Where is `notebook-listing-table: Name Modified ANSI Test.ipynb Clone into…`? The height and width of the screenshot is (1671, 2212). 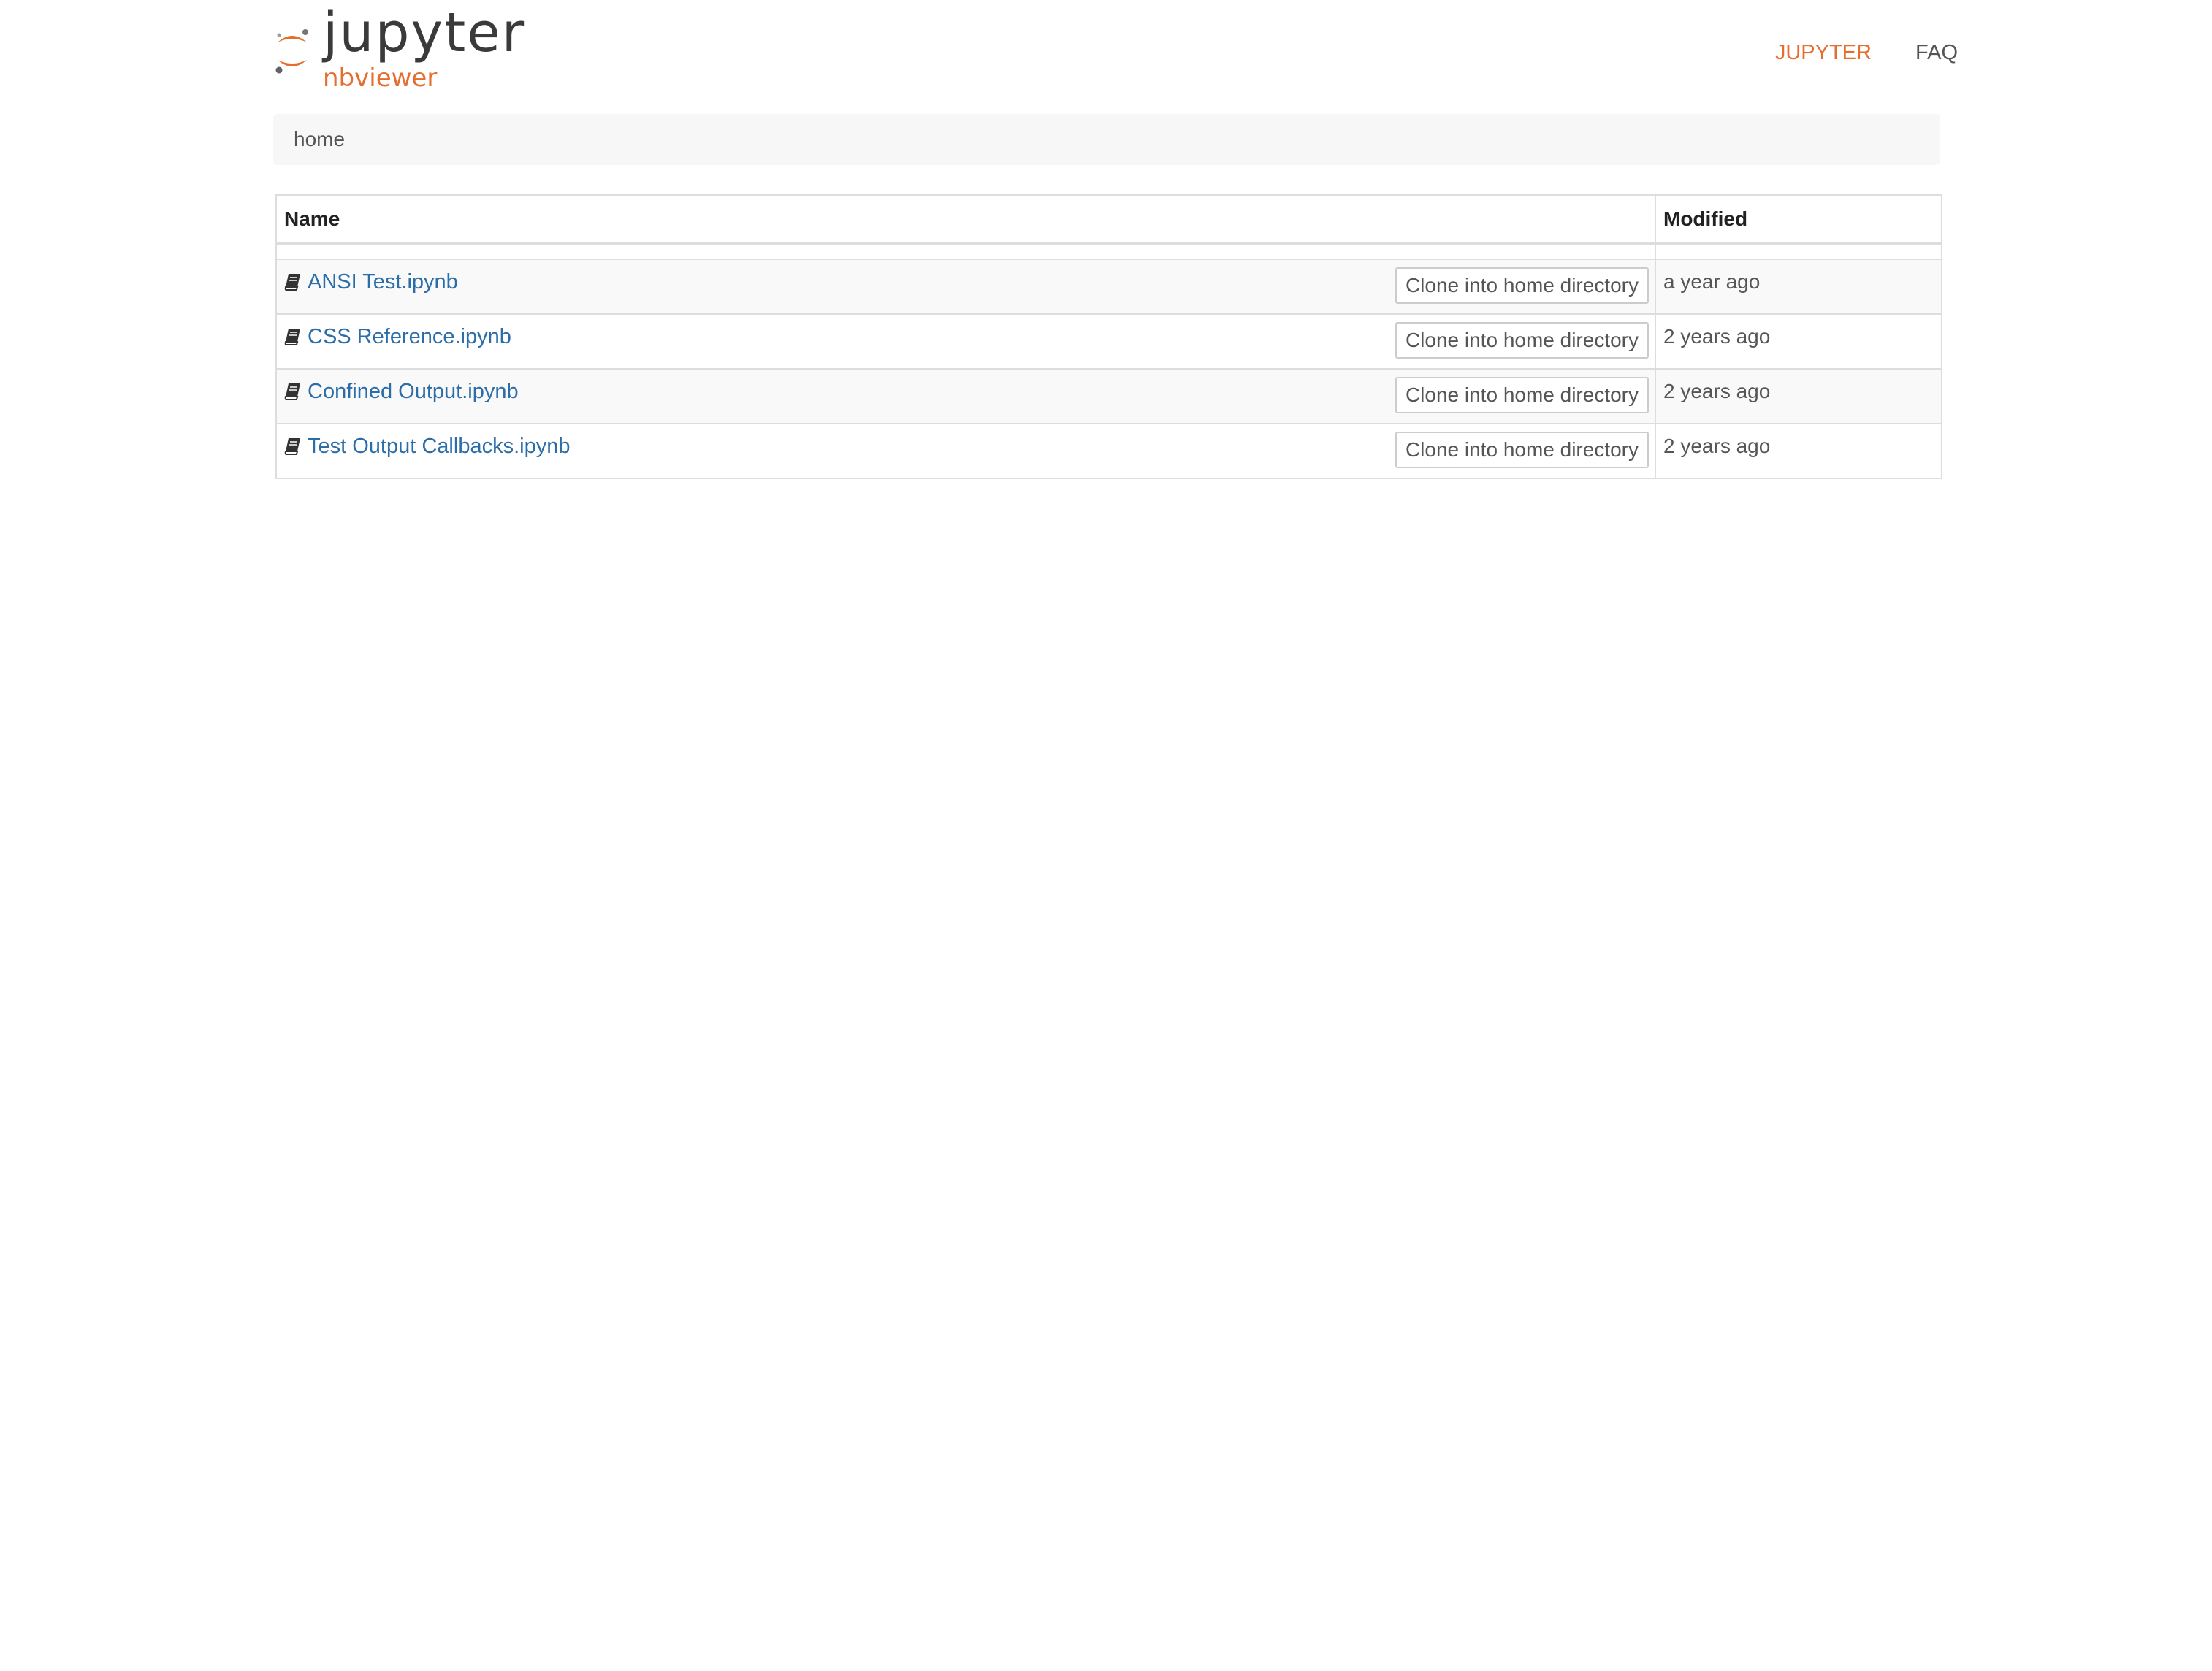
notebook-listing-table: Name Modified ANSI Test.ipynb Clone into… is located at coordinates (1108, 336).